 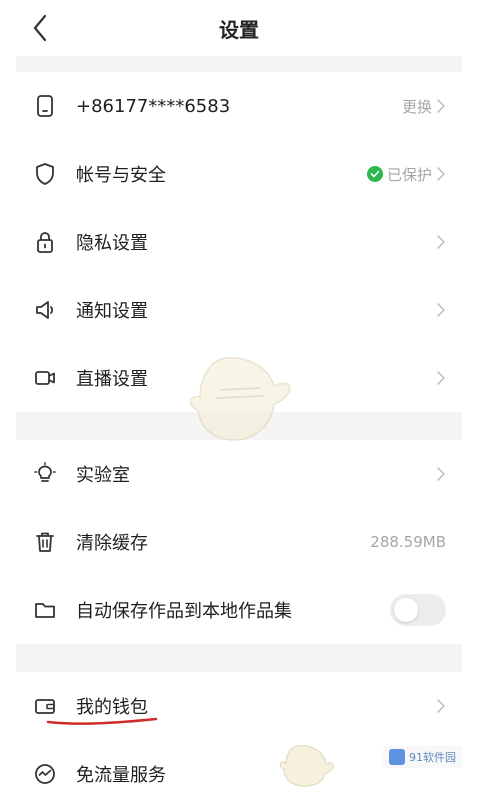 What do you see at coordinates (45, 774) in the screenshot?
I see `pulse-circle-icon` at bounding box center [45, 774].